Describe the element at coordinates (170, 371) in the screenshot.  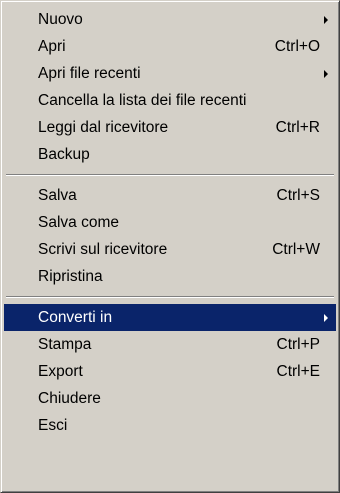
I see `menu-item-export: Export Ctrl+E` at that location.